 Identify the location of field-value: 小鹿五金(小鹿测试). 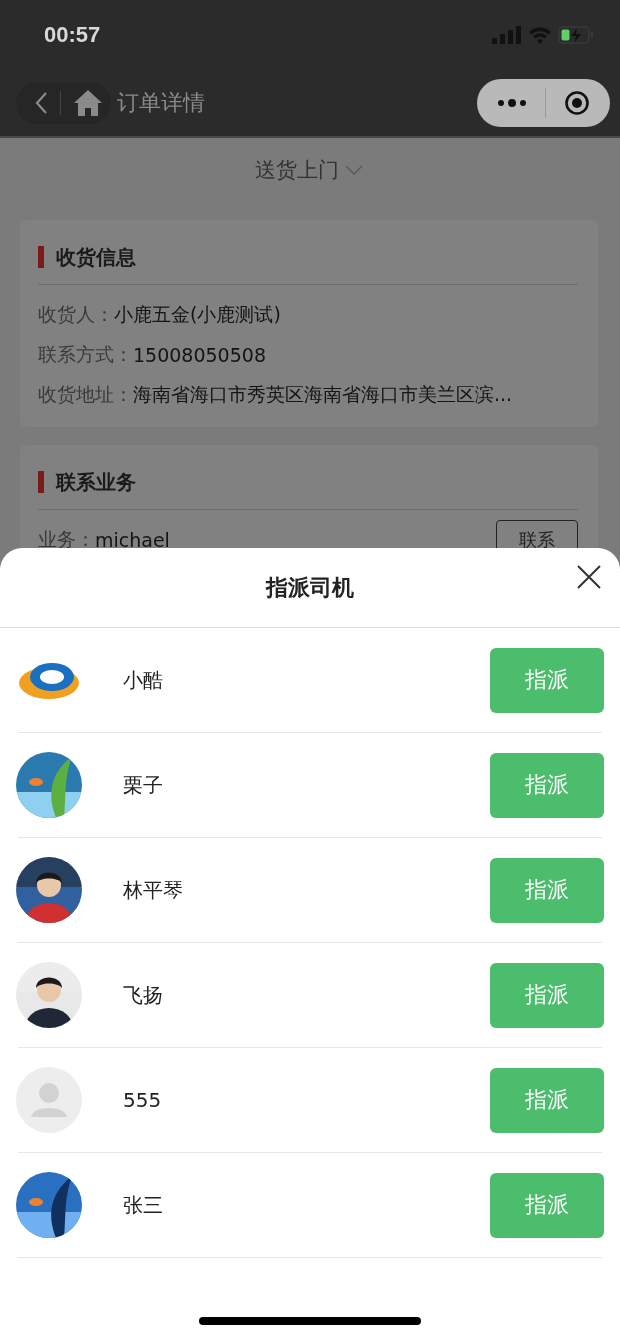
(197, 314).